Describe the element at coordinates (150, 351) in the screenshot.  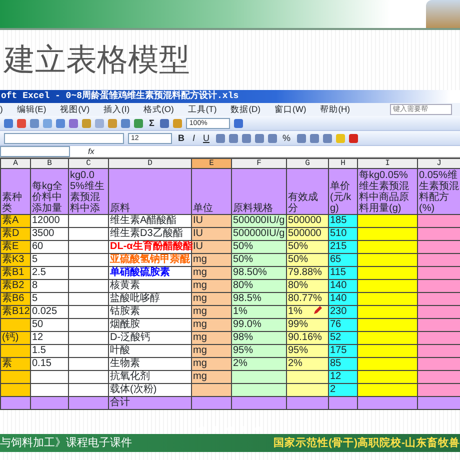
I see `table-cell: 叶酸` at that location.